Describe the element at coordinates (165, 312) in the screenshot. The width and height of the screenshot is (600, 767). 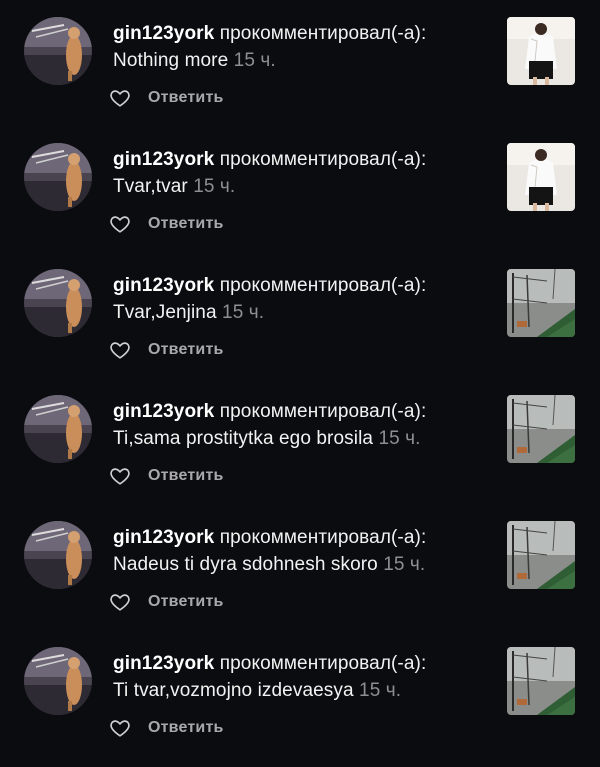
I see `comment-text: Tvar,Jenjina` at that location.